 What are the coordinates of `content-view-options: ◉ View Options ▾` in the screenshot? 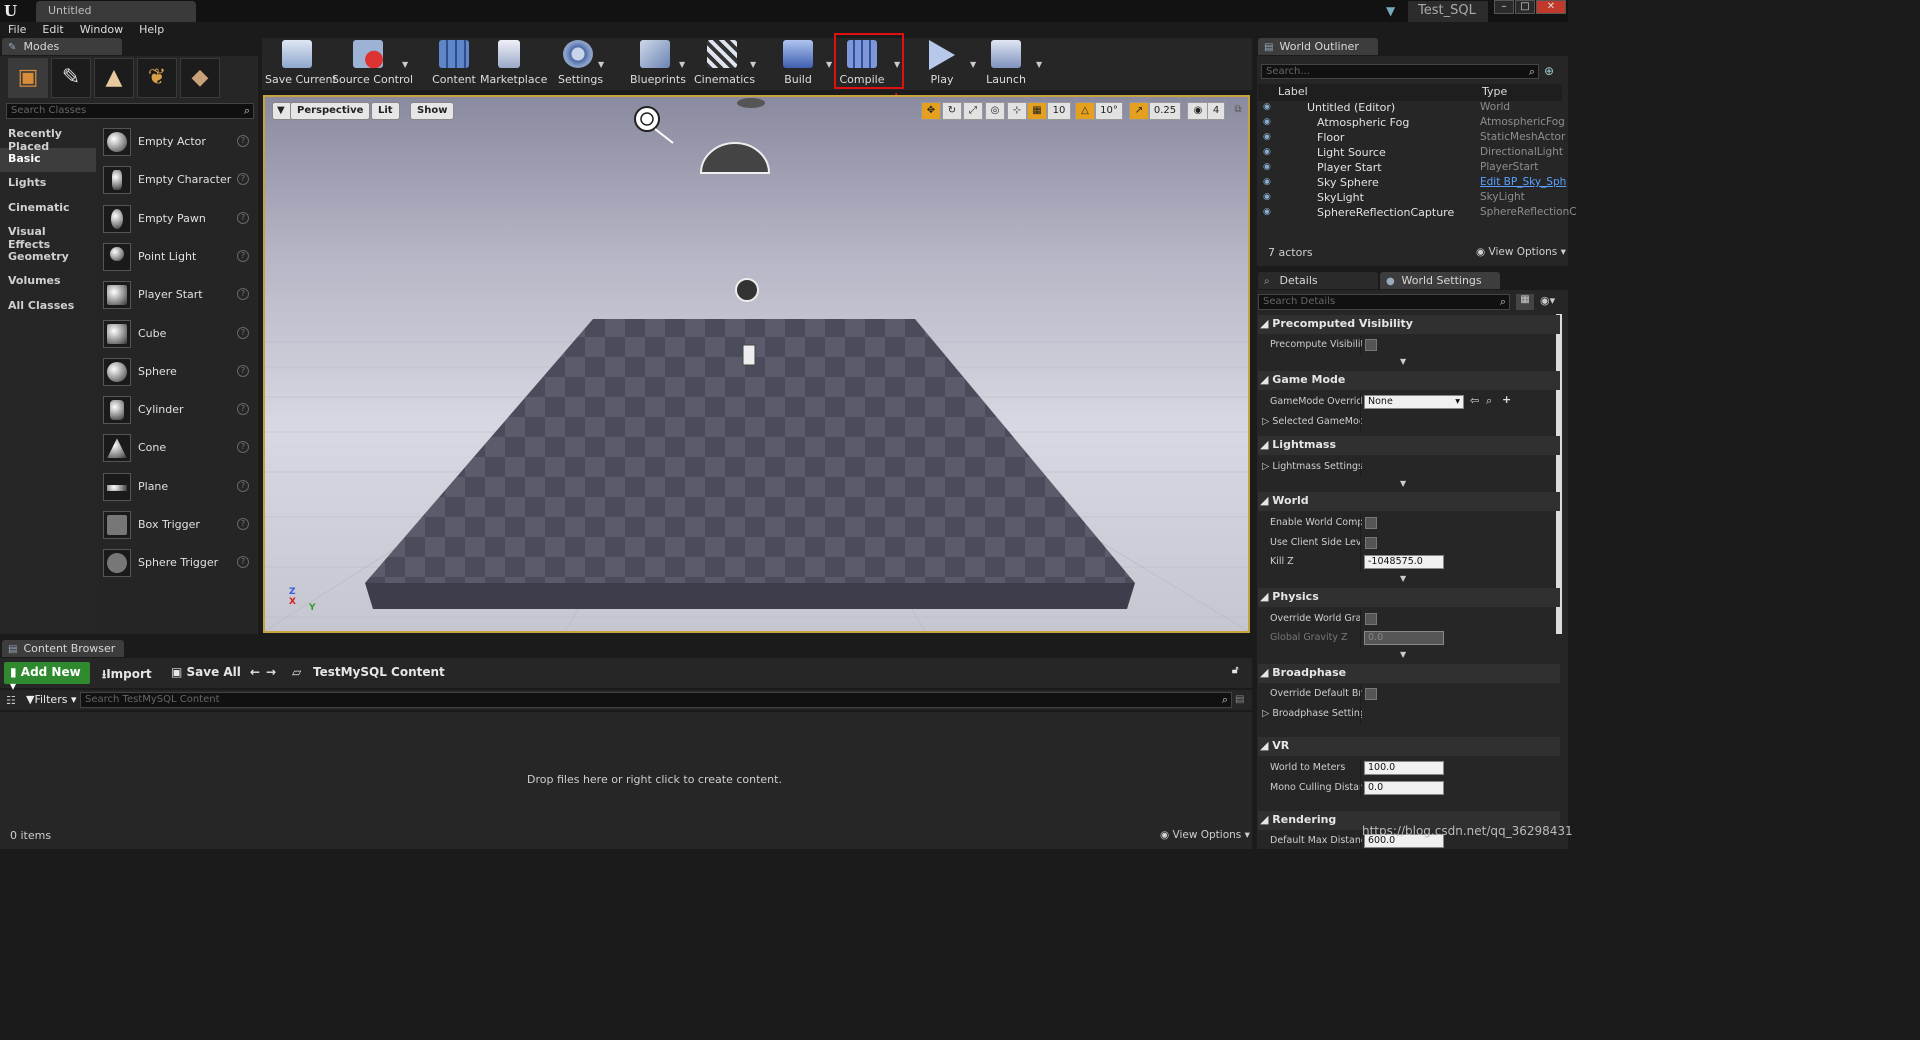 It's located at (1205, 835).